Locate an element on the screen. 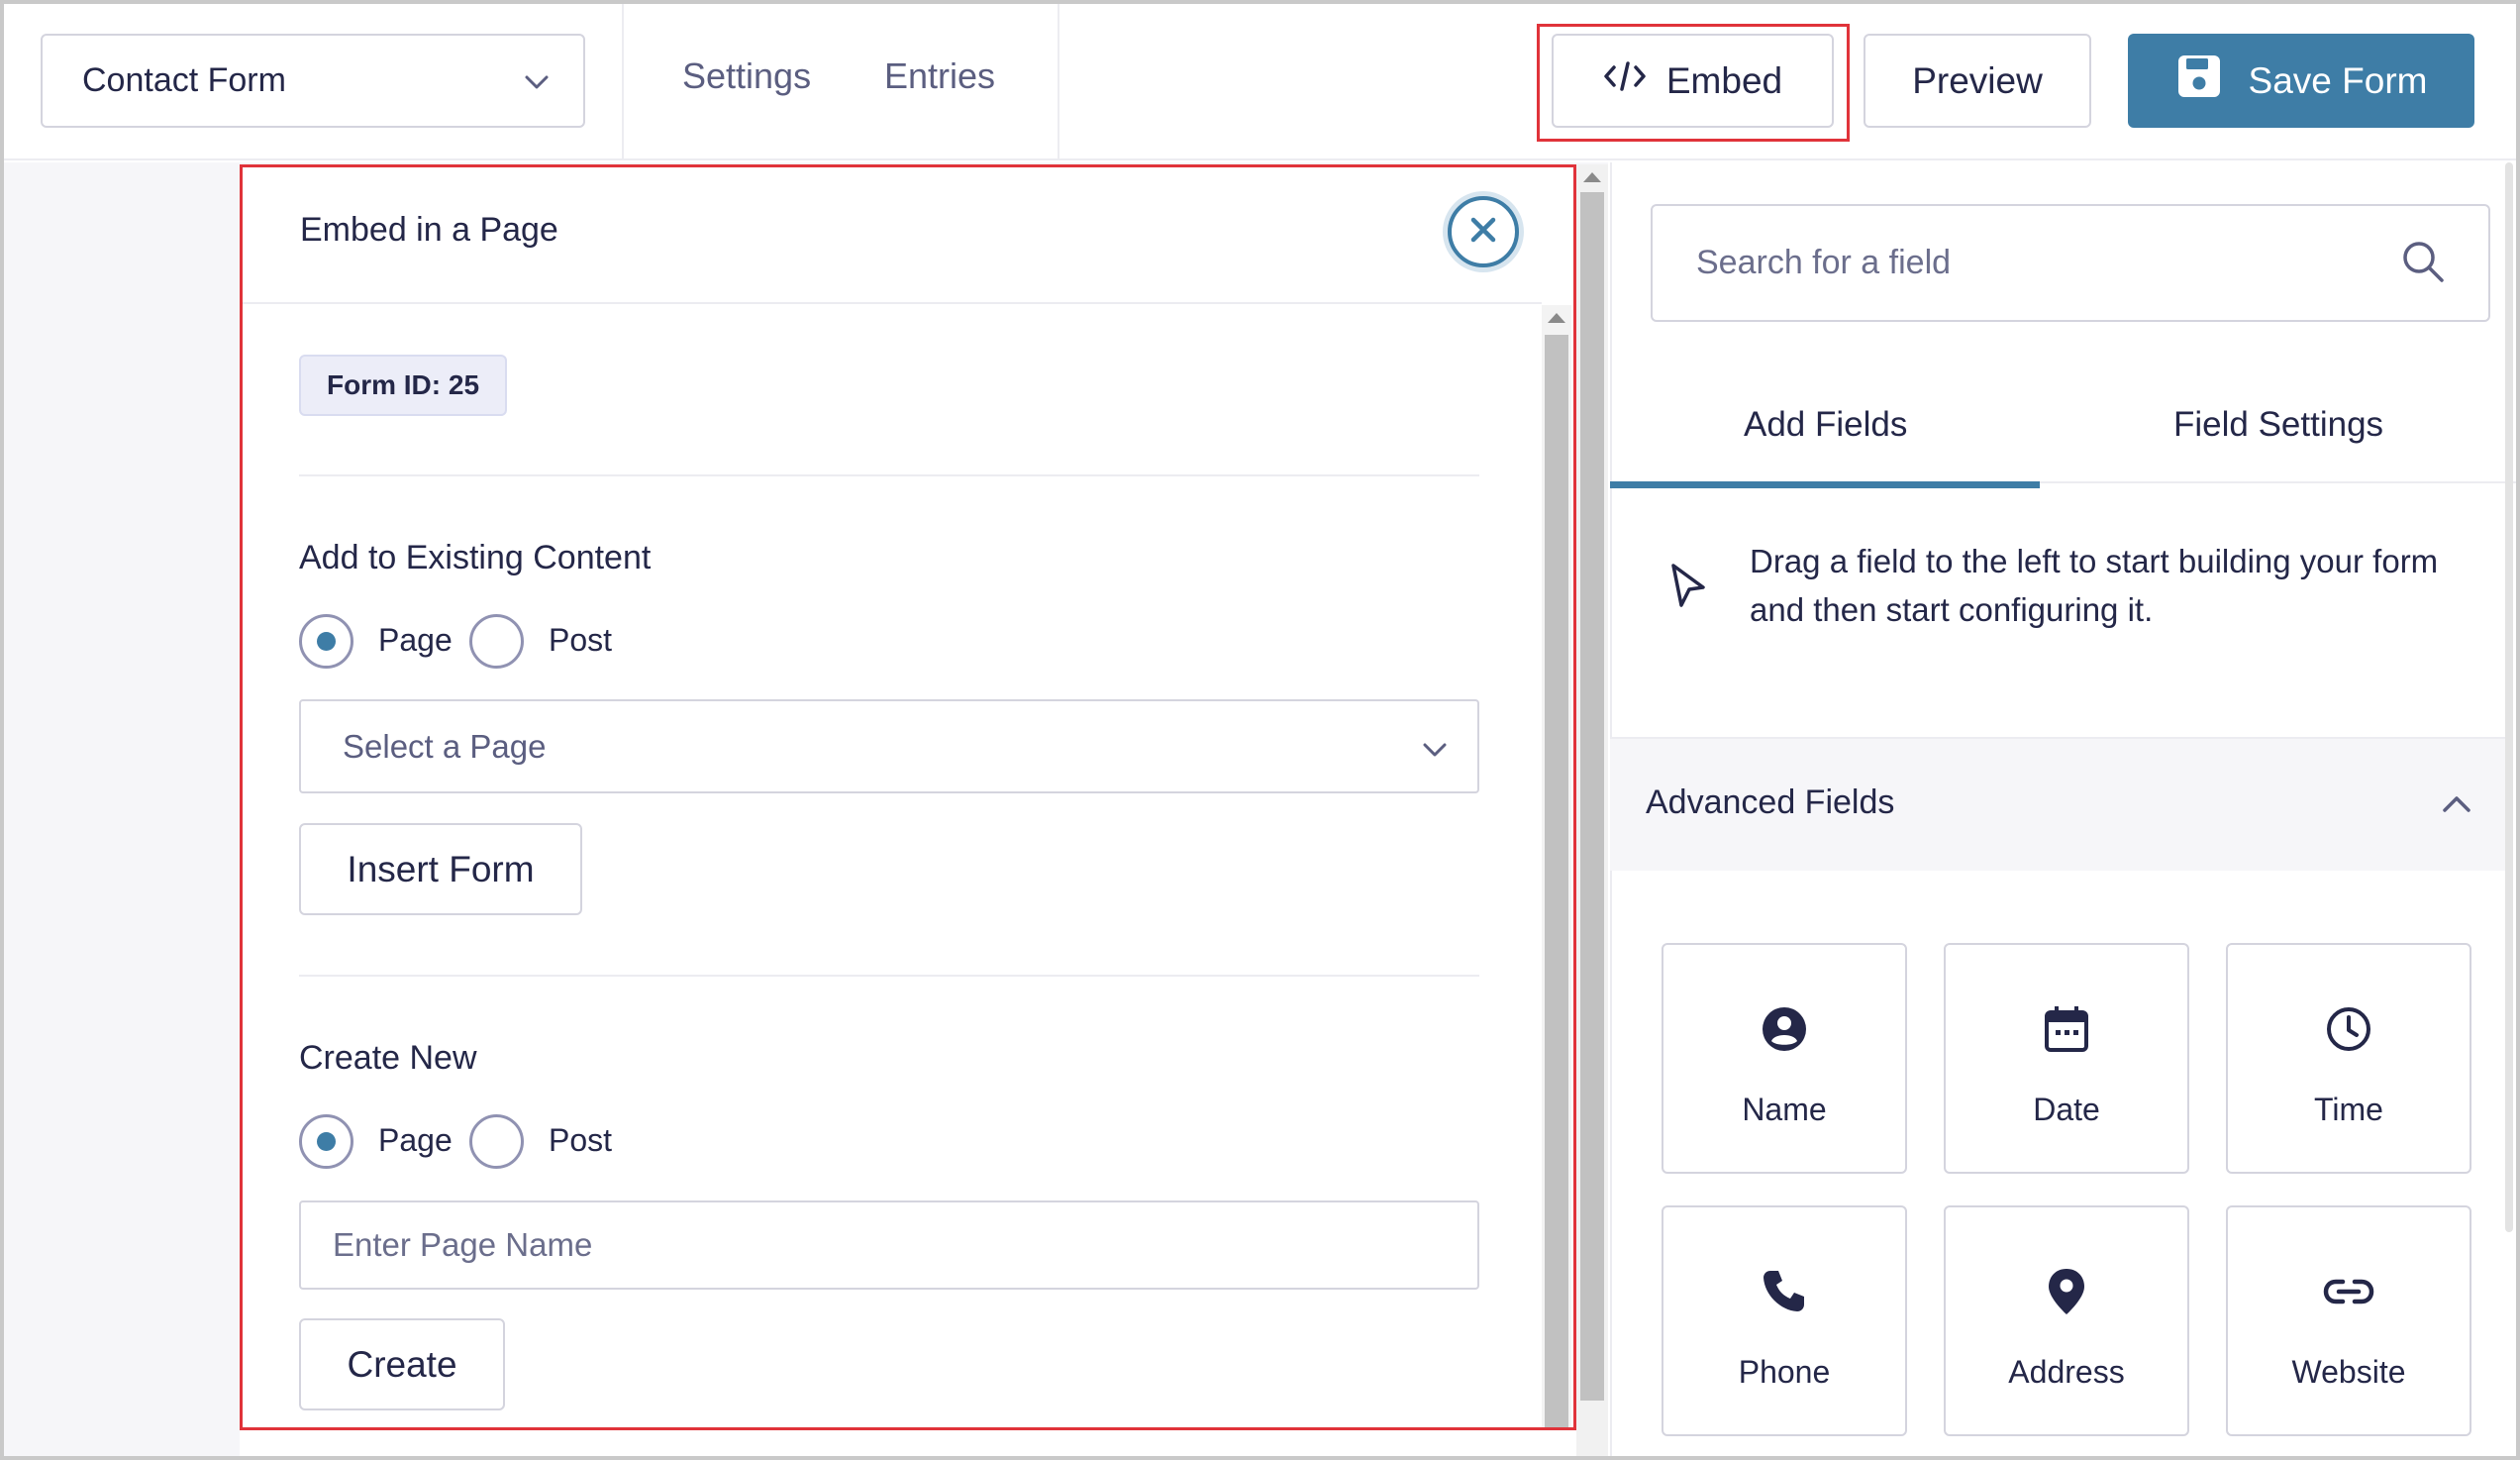 This screenshot has height=1460, width=2520. field-card-phone: Phone is located at coordinates (1784, 1320).